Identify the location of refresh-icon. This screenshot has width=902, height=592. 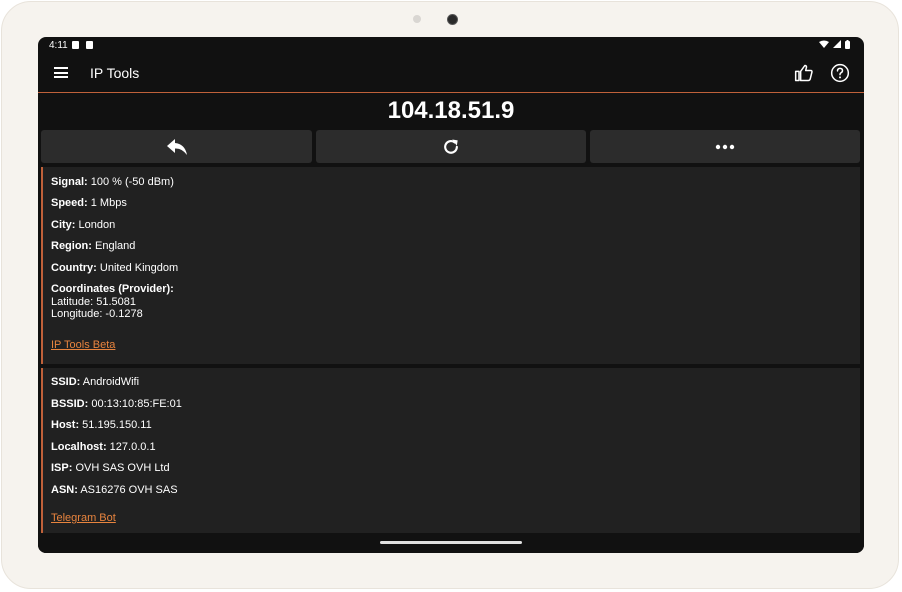
(451, 146).